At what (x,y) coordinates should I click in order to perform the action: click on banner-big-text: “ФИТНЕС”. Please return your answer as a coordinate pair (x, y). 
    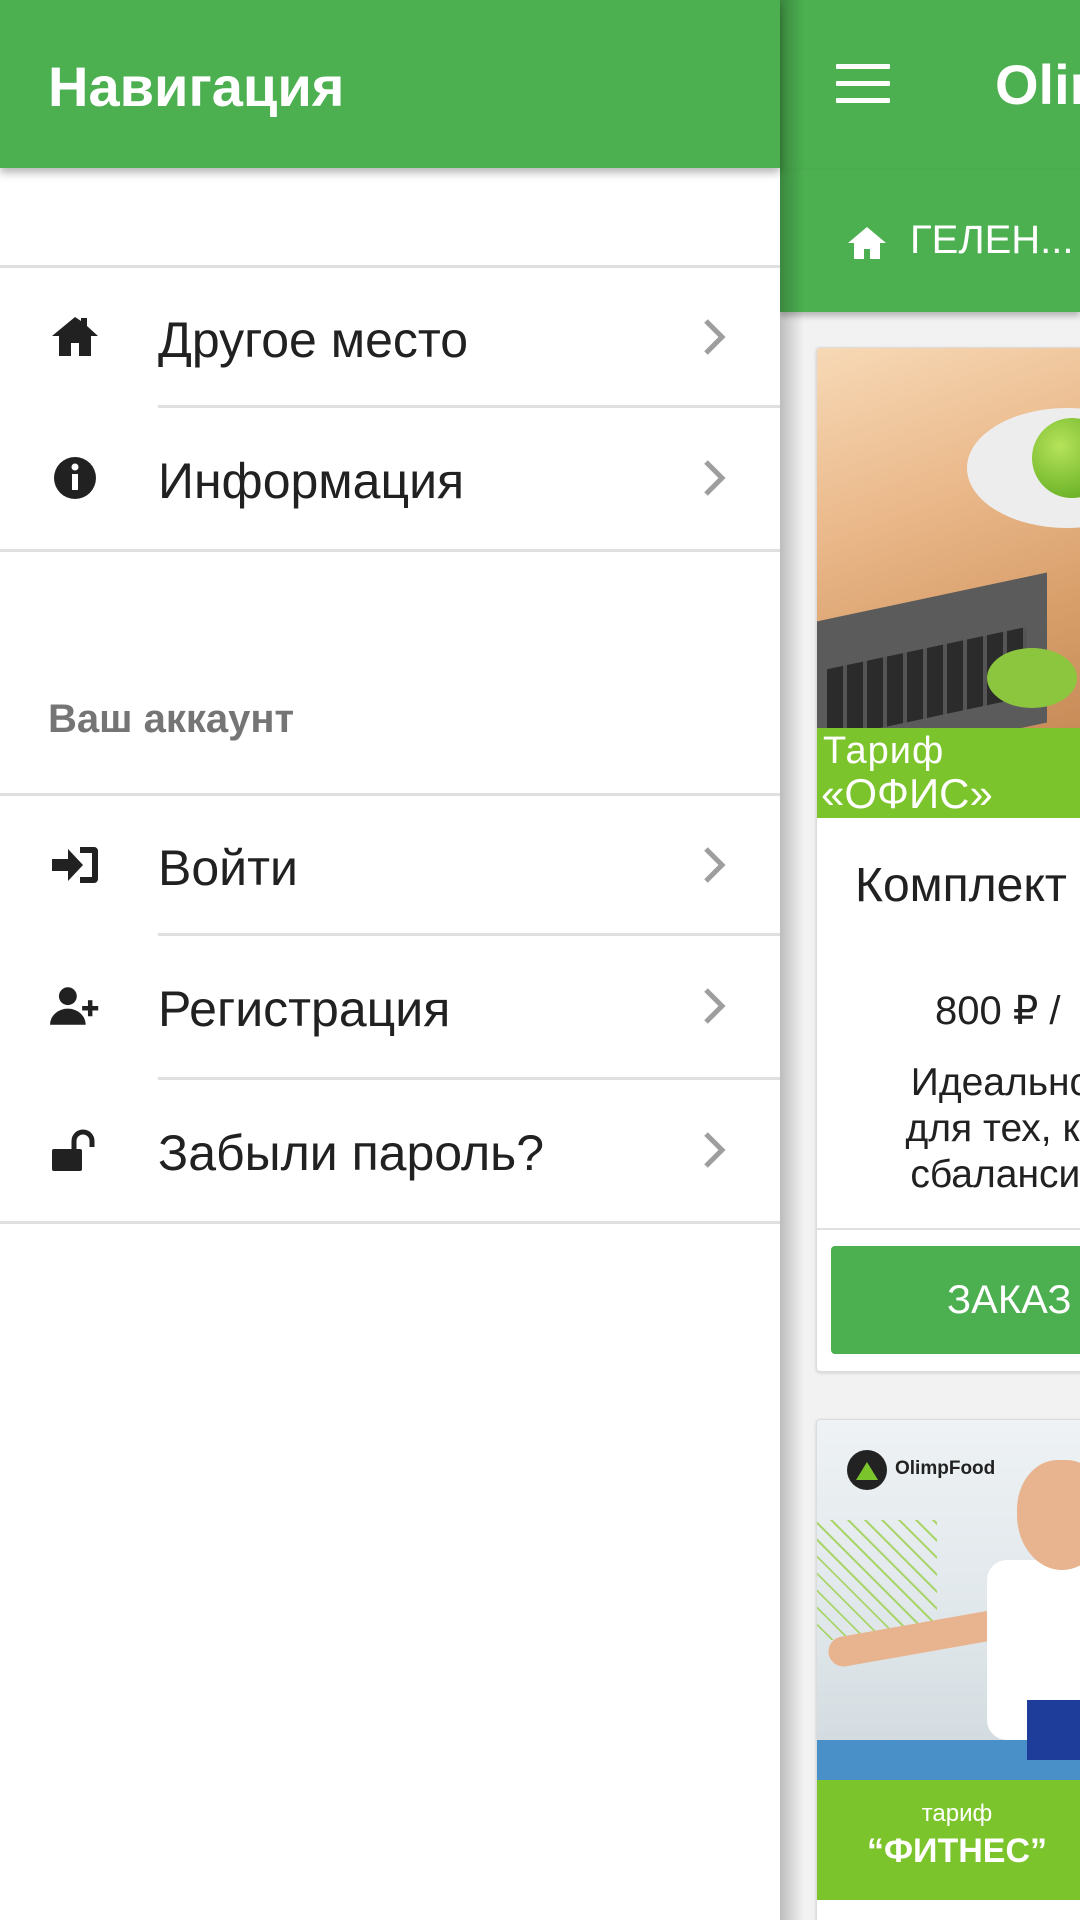
    Looking at the image, I should click on (956, 1851).